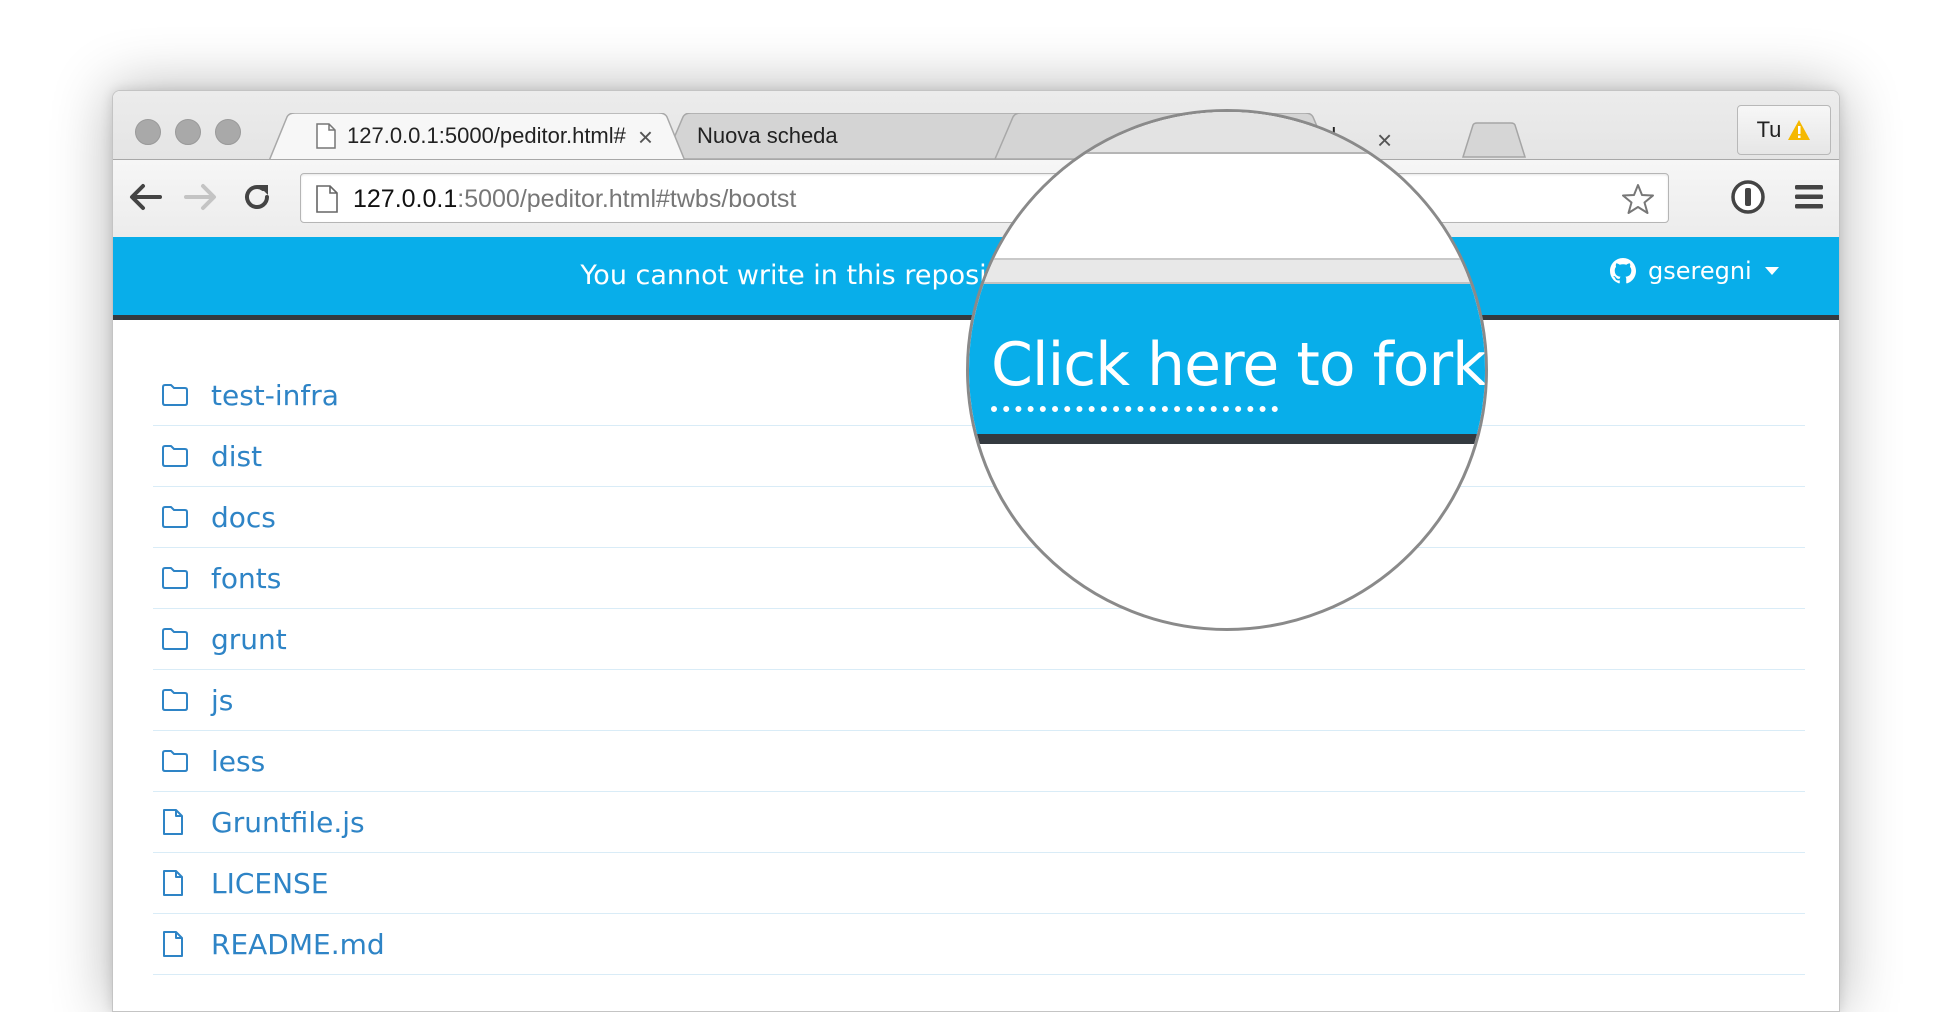 This screenshot has height=1012, width=1944. What do you see at coordinates (979, 517) in the screenshot?
I see `folder-row: docs` at bounding box center [979, 517].